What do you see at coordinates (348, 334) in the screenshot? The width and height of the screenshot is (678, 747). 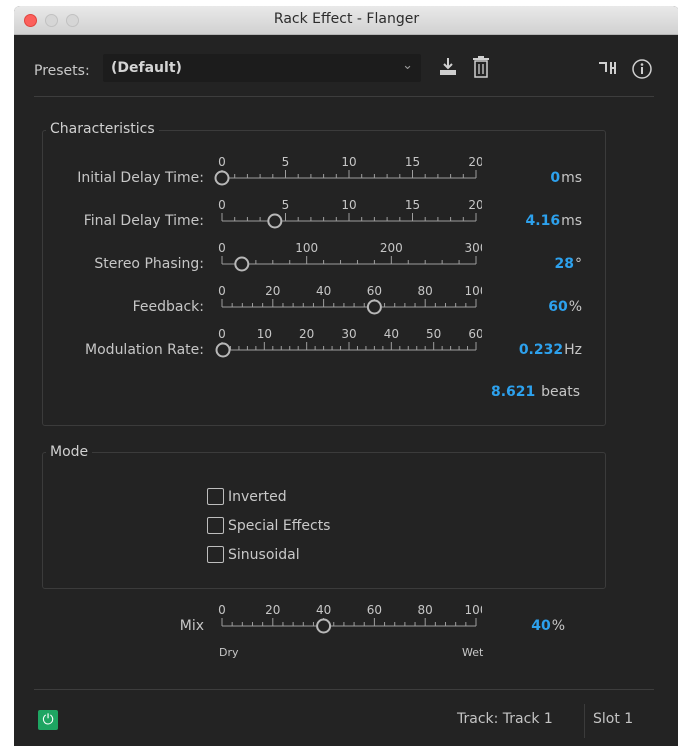 I see `tick-label: 30` at bounding box center [348, 334].